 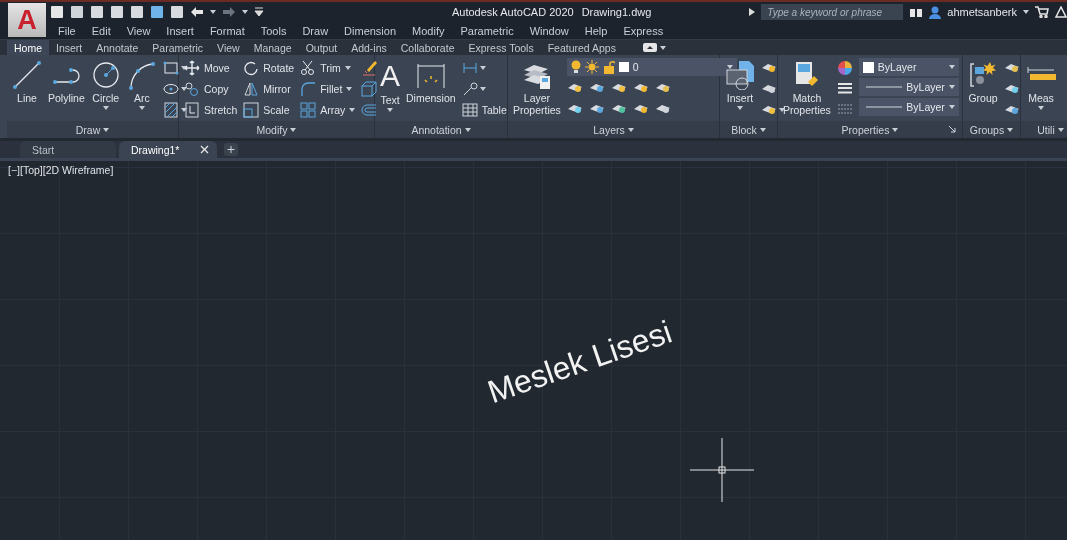 I want to click on shopping-cart-icon, so click(x=1042, y=12).